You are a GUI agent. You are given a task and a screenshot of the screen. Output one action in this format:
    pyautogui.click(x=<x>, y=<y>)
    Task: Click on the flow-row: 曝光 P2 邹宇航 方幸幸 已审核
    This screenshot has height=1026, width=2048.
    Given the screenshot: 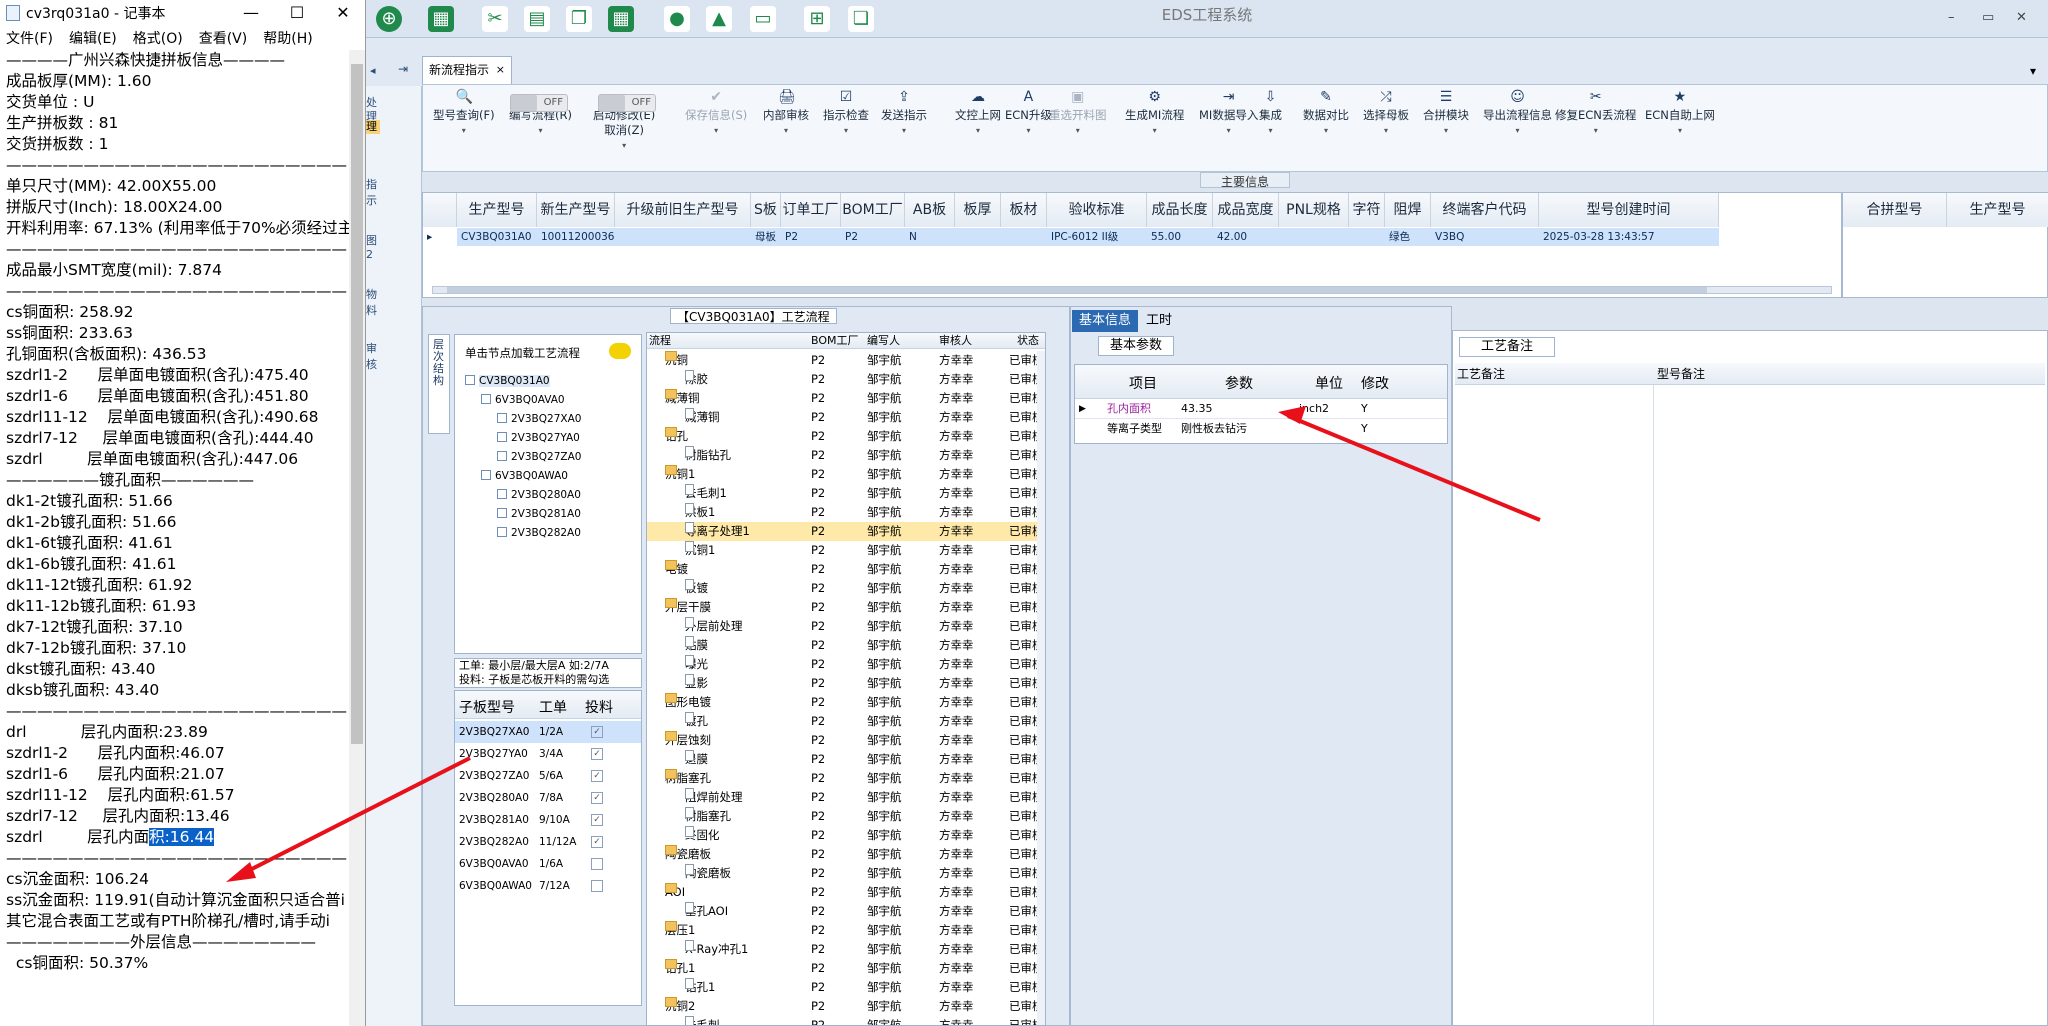 What is the action you would take?
    pyautogui.click(x=846, y=664)
    